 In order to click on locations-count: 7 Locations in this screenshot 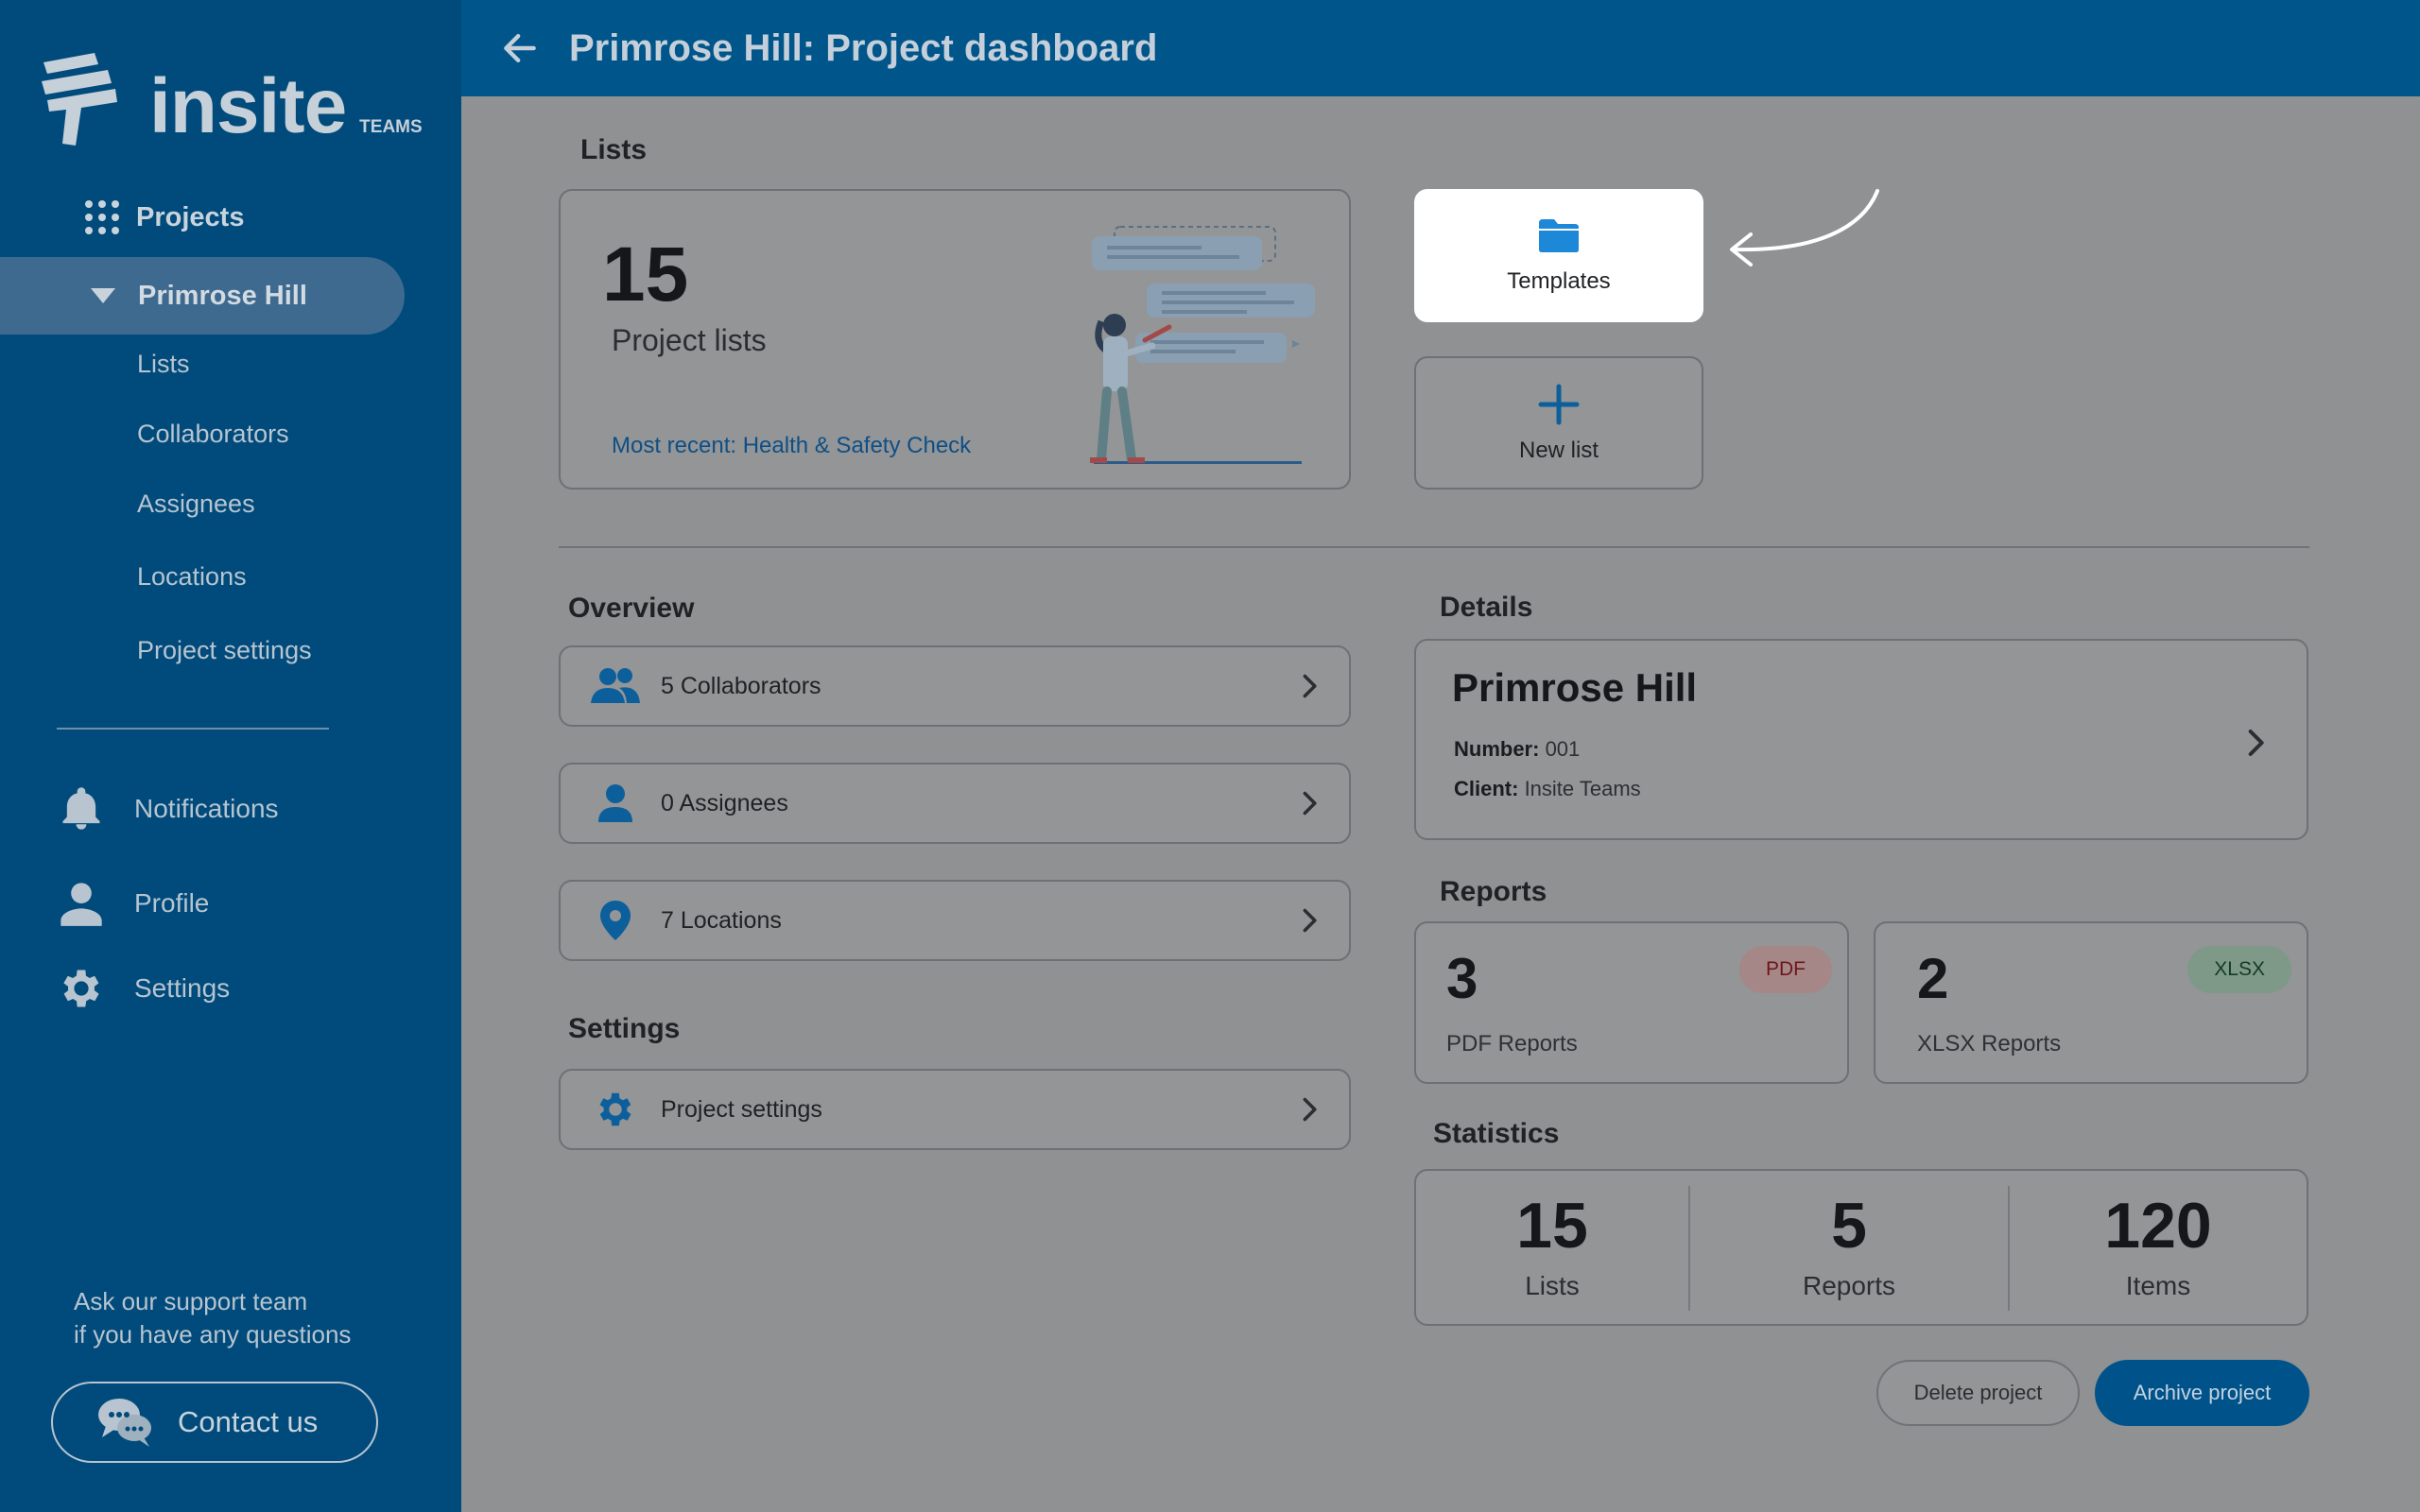, I will do `click(721, 920)`.